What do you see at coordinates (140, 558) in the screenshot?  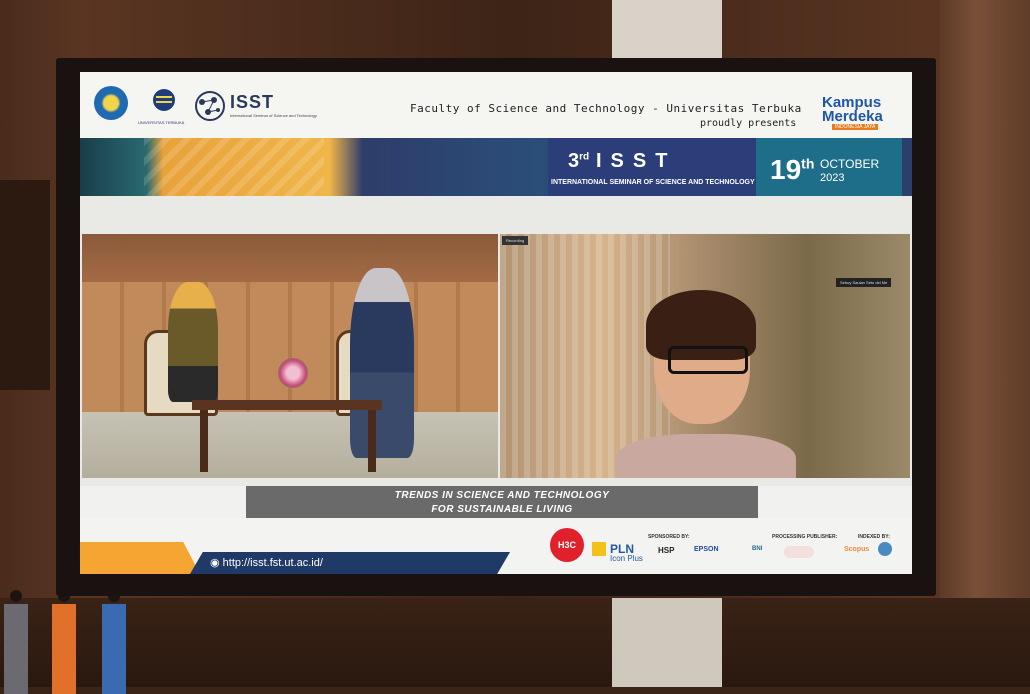 I see `footer-orange-bar` at bounding box center [140, 558].